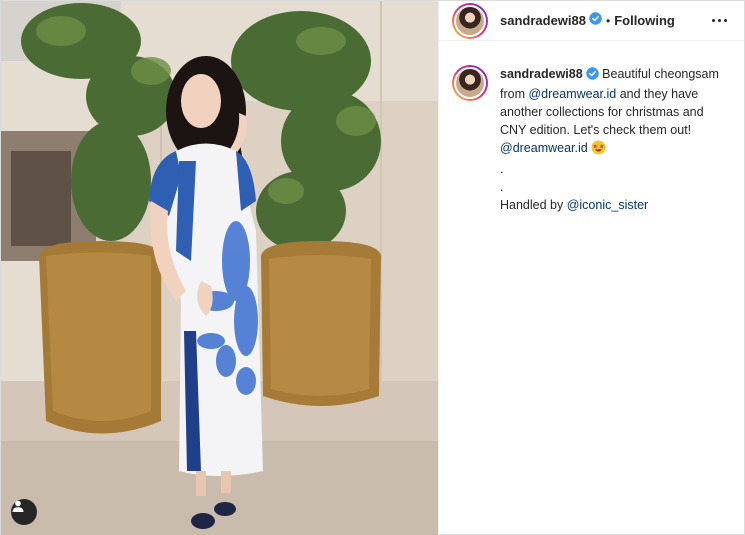 The width and height of the screenshot is (745, 535). I want to click on user-tag-icon, so click(24, 512).